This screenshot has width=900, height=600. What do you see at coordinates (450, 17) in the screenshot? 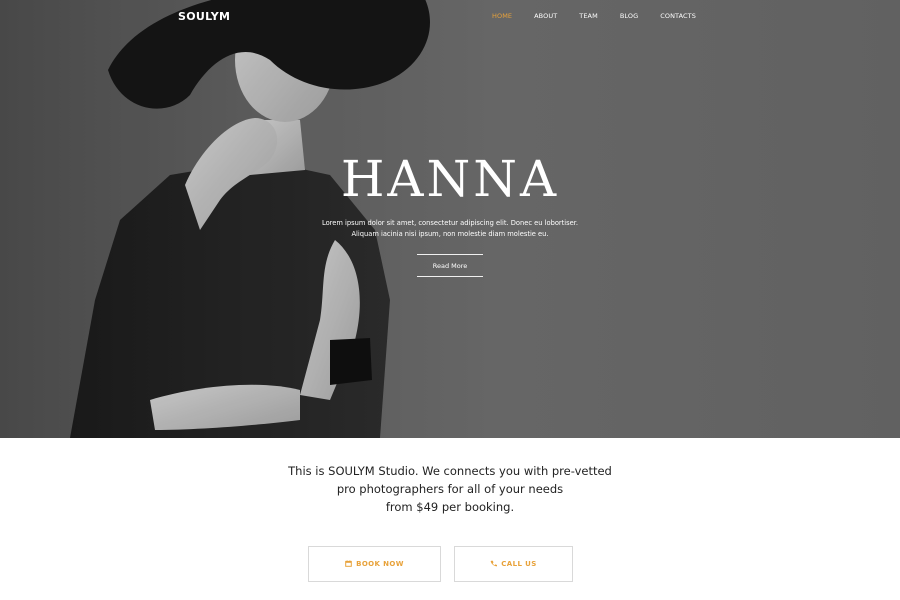
I see `top-navigation-bar: SOULYM HOME ABOUT TEAM BLOG CONTACTS` at bounding box center [450, 17].